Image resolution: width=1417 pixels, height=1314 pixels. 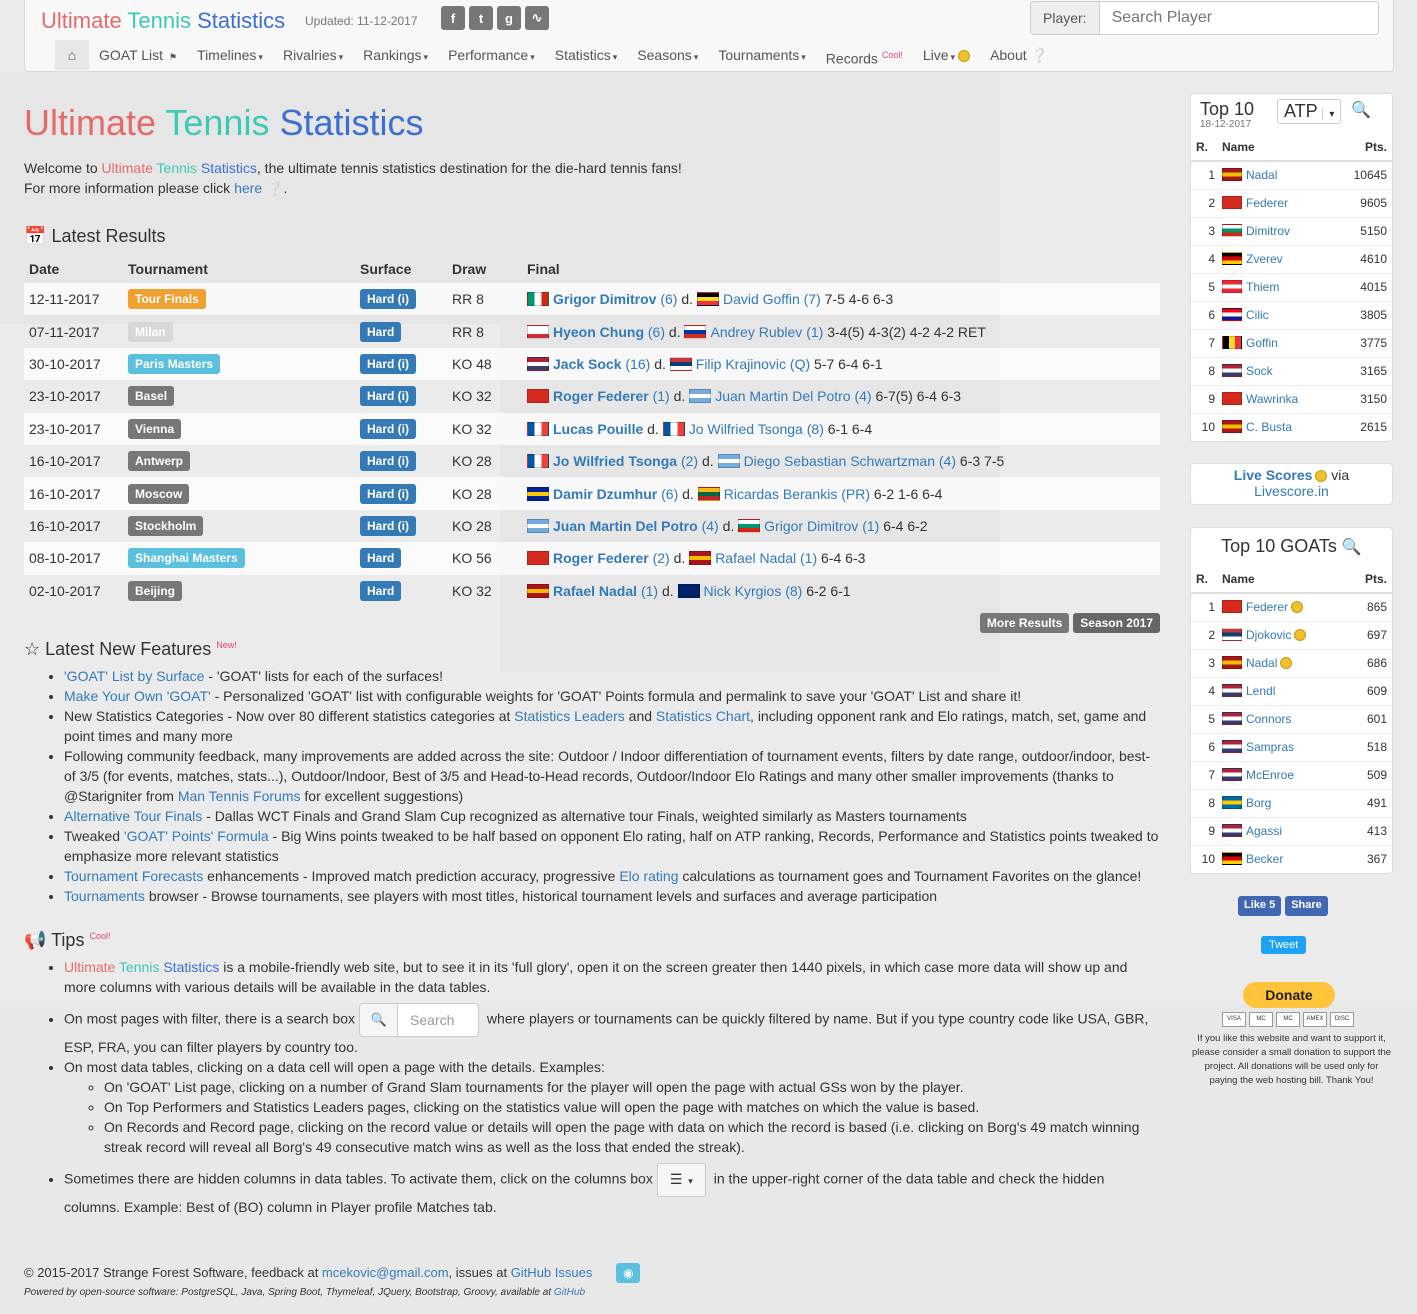 I want to click on home-icon: ⌂, so click(x=72, y=55).